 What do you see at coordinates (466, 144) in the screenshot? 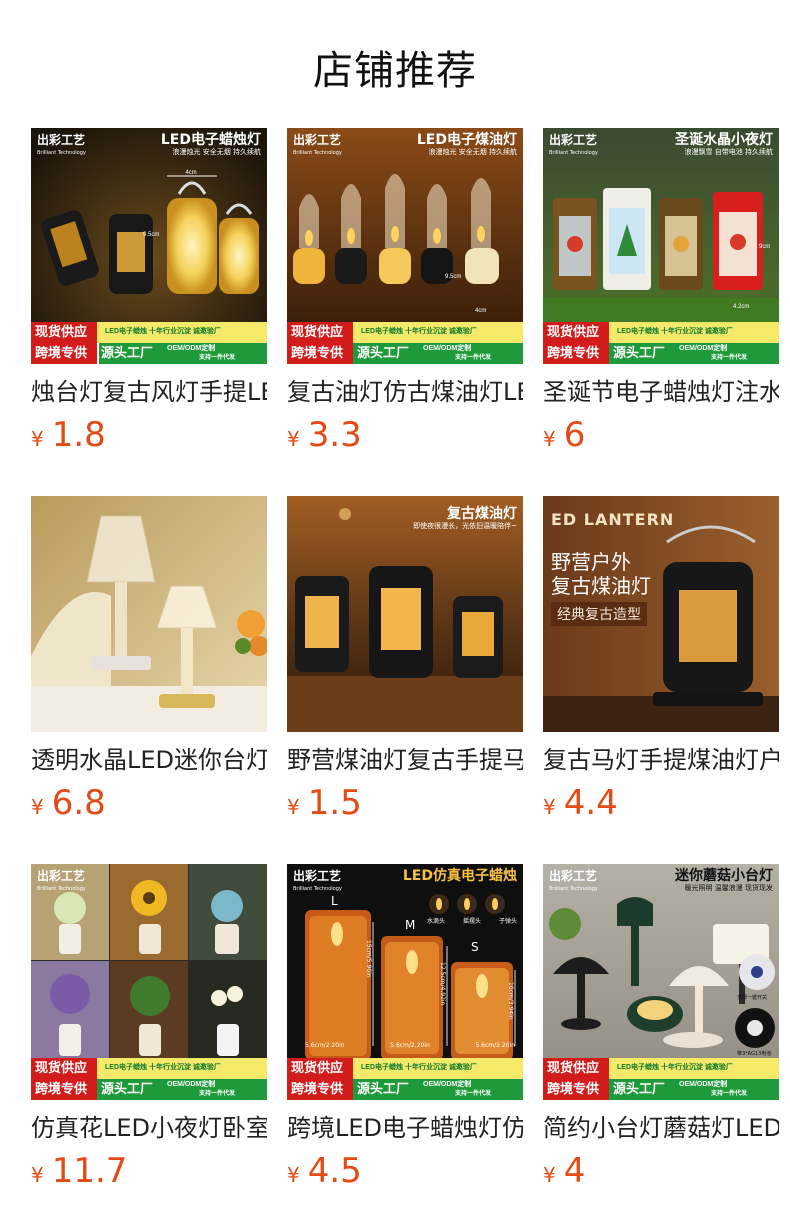
I see `image-headline: LED电子煤油灯 浪漫烛光 安全无烟 持久续航` at bounding box center [466, 144].